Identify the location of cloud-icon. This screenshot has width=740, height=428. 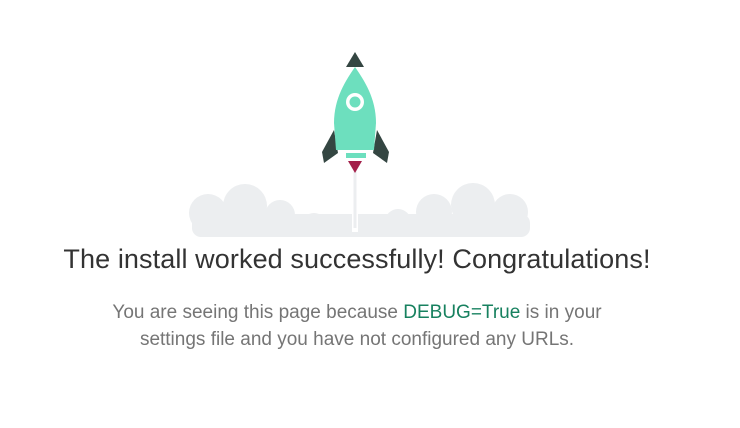
(359, 210).